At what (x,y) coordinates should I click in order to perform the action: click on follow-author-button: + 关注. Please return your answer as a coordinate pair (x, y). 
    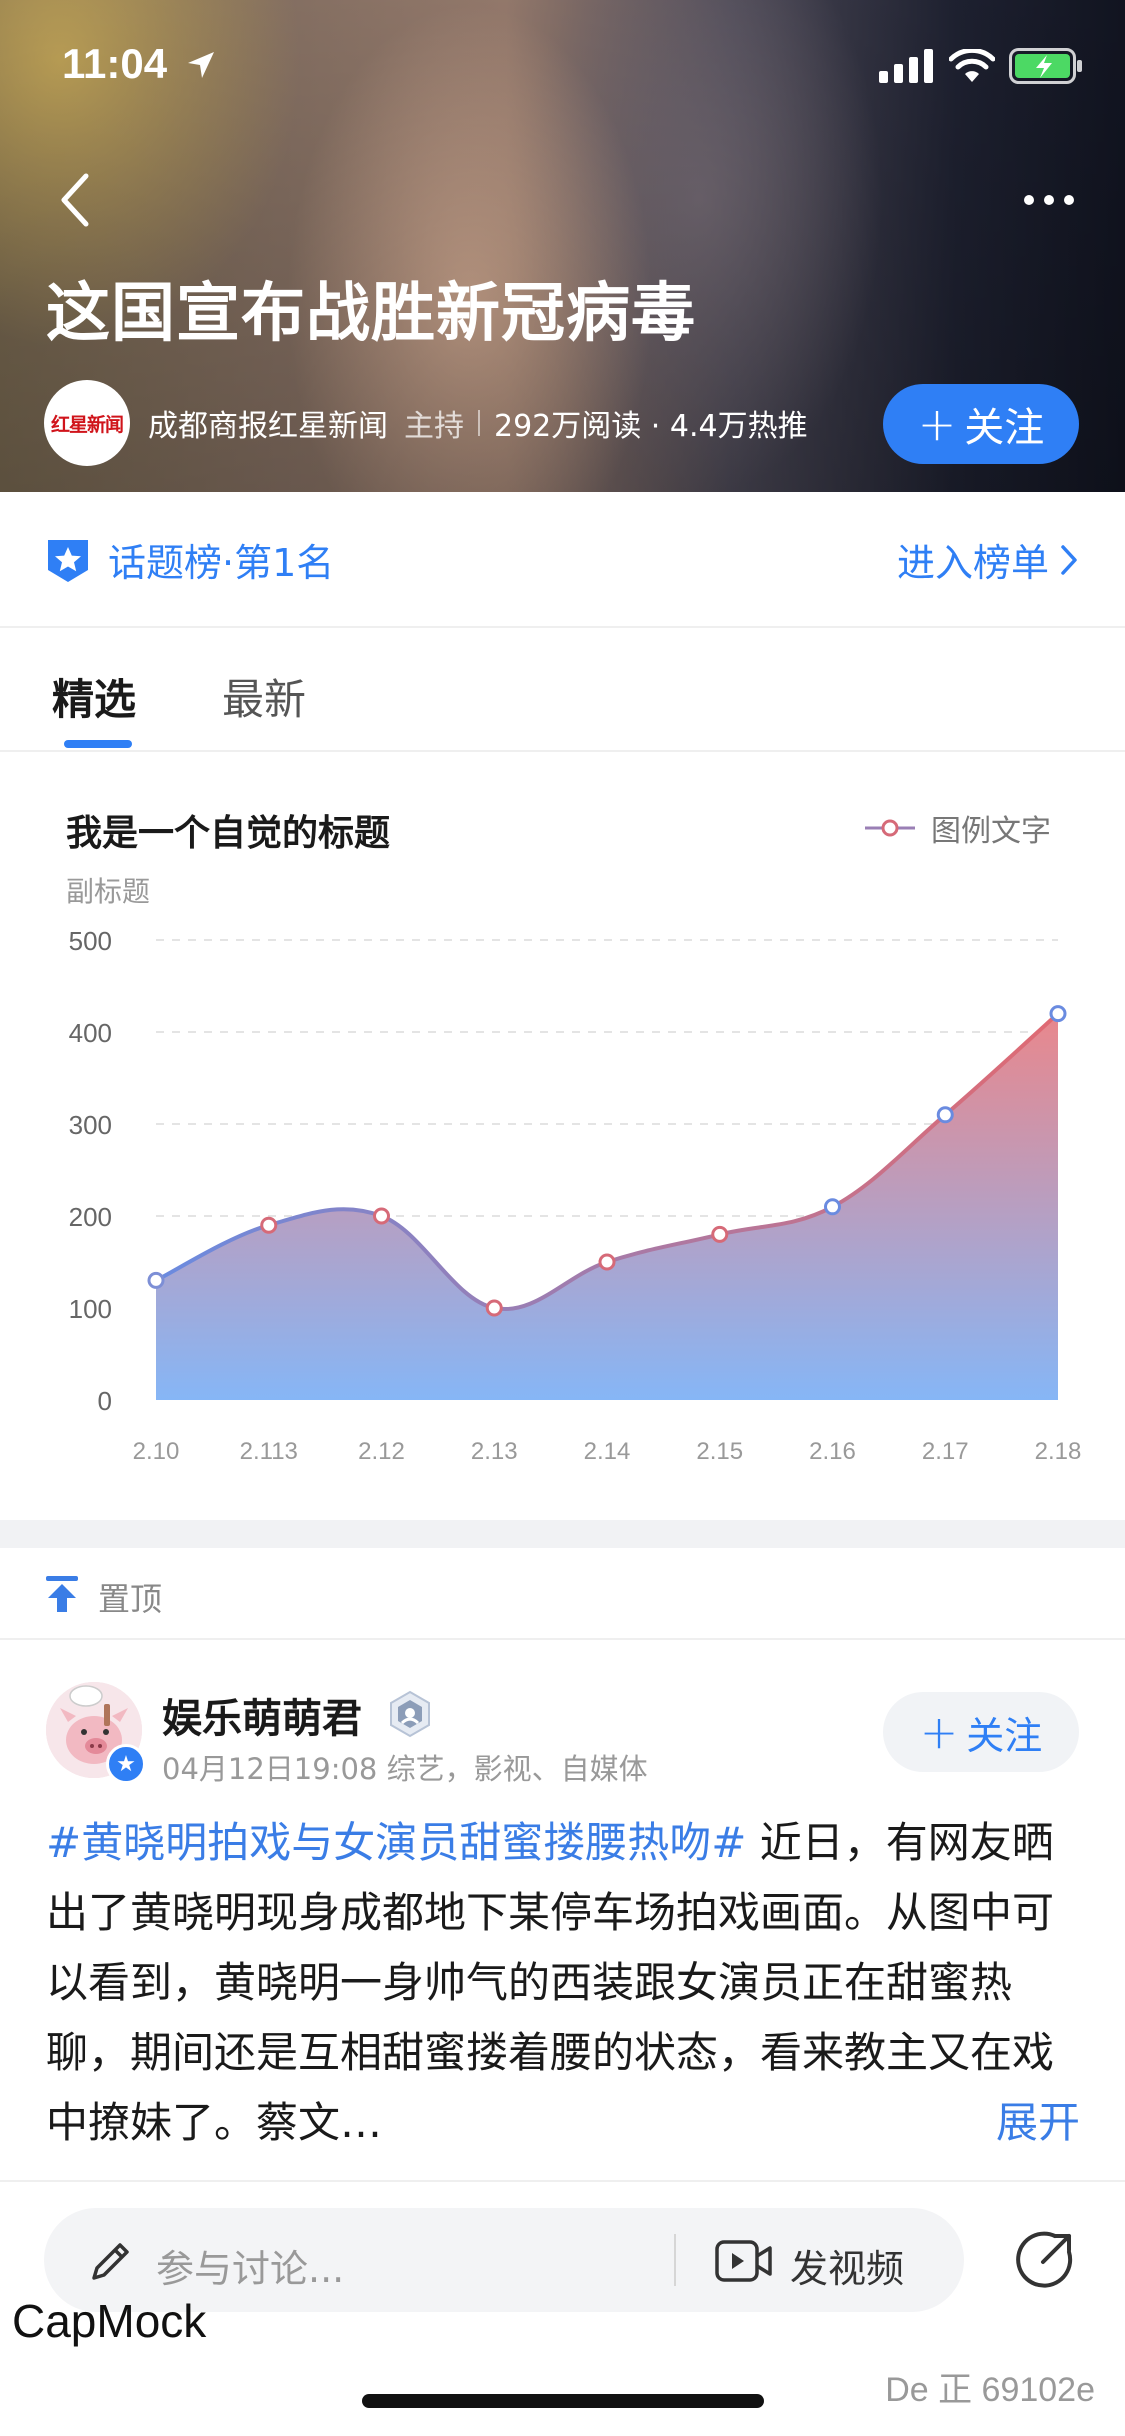
    Looking at the image, I should click on (981, 1732).